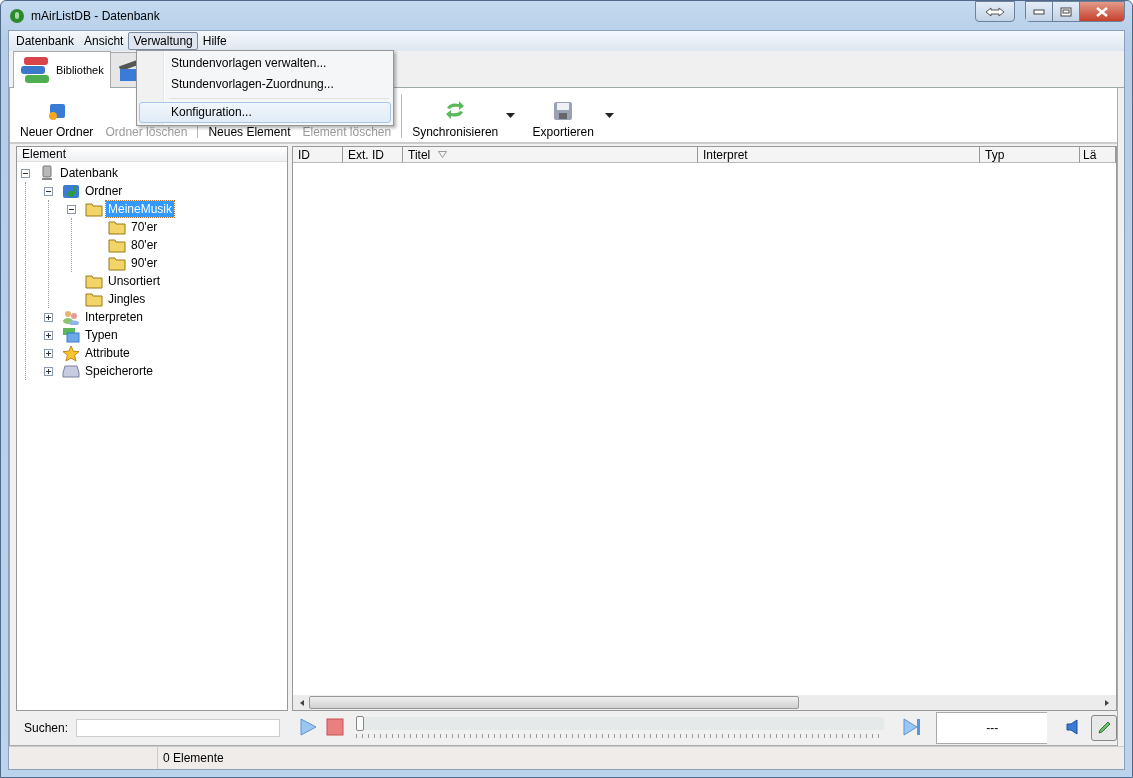 This screenshot has width=1133, height=778. I want to click on time-display: ---, so click(992, 728).